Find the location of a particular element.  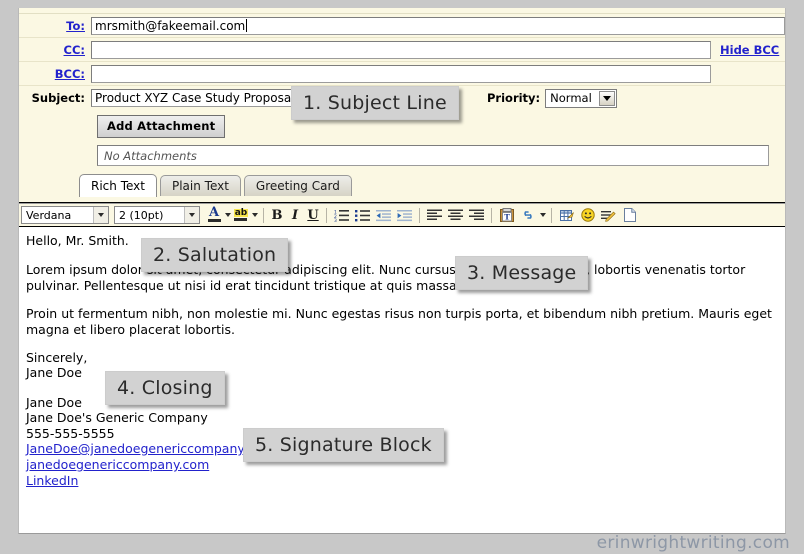

text-caret is located at coordinates (247, 25).